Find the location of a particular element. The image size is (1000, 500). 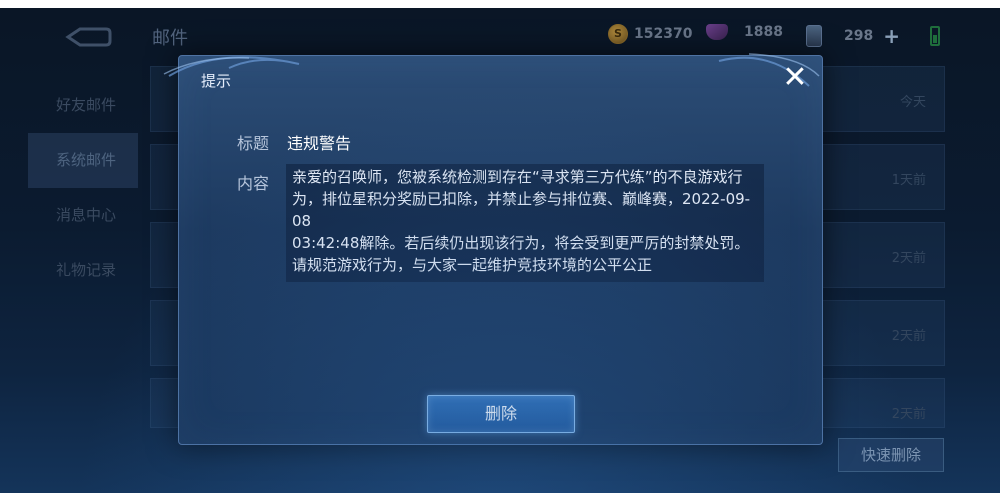

card-icon is located at coordinates (814, 36).